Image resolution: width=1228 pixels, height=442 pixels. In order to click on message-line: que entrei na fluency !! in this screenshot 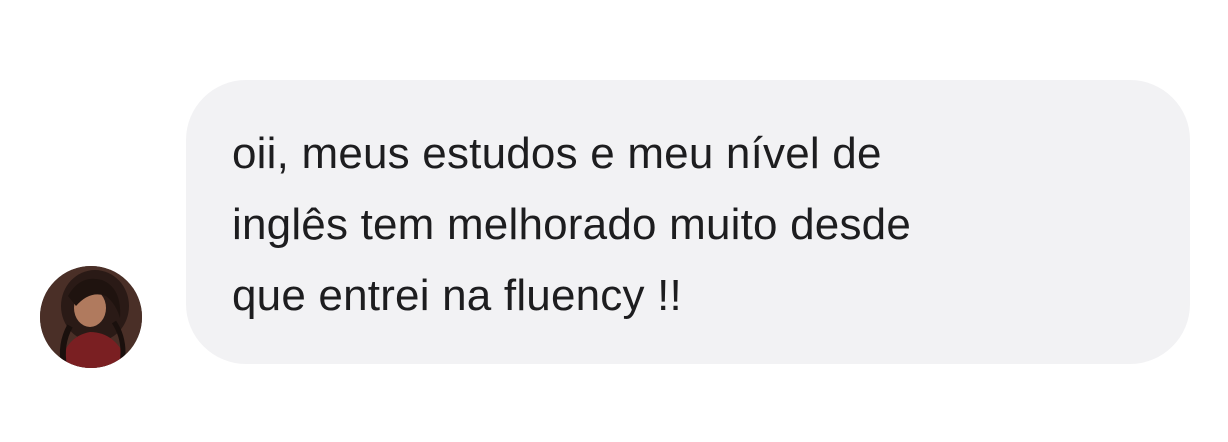, I will do `click(457, 295)`.